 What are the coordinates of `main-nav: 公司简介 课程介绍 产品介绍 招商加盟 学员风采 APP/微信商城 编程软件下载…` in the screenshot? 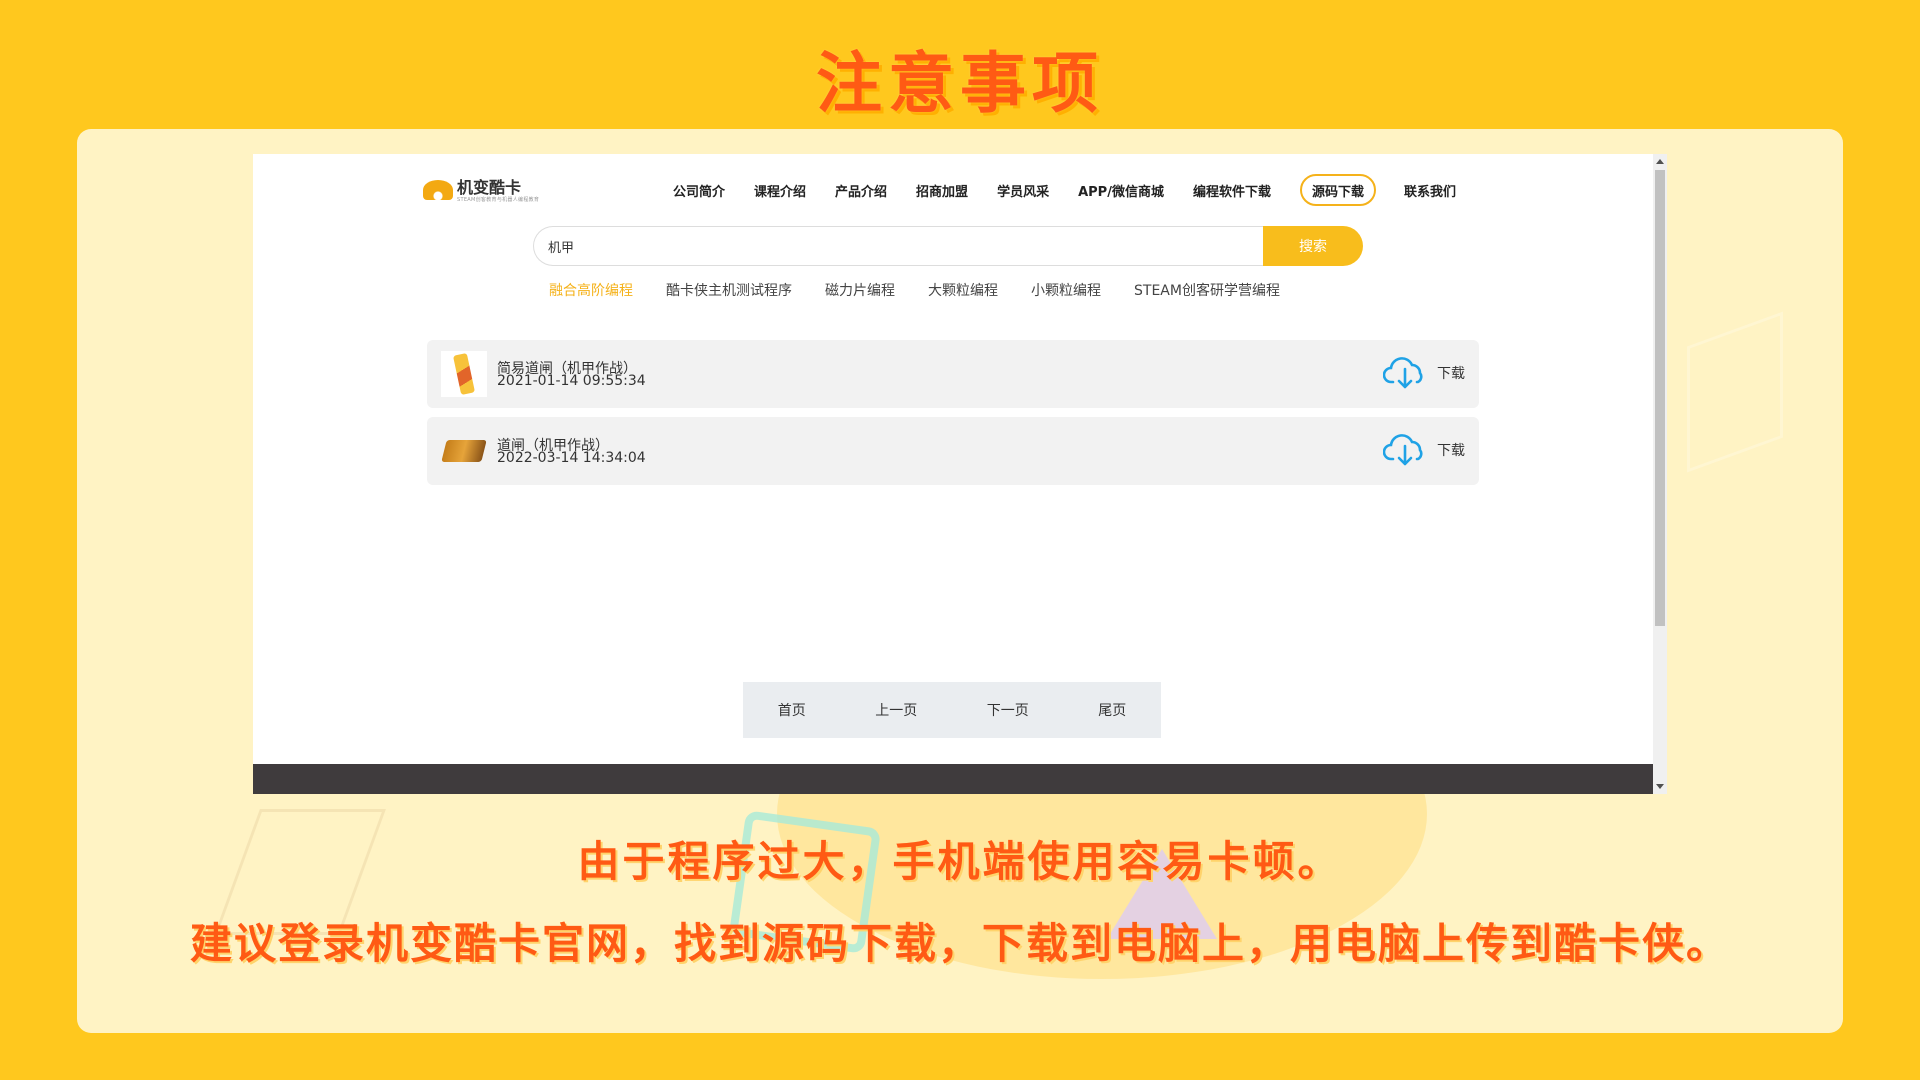 It's located at (1079, 190).